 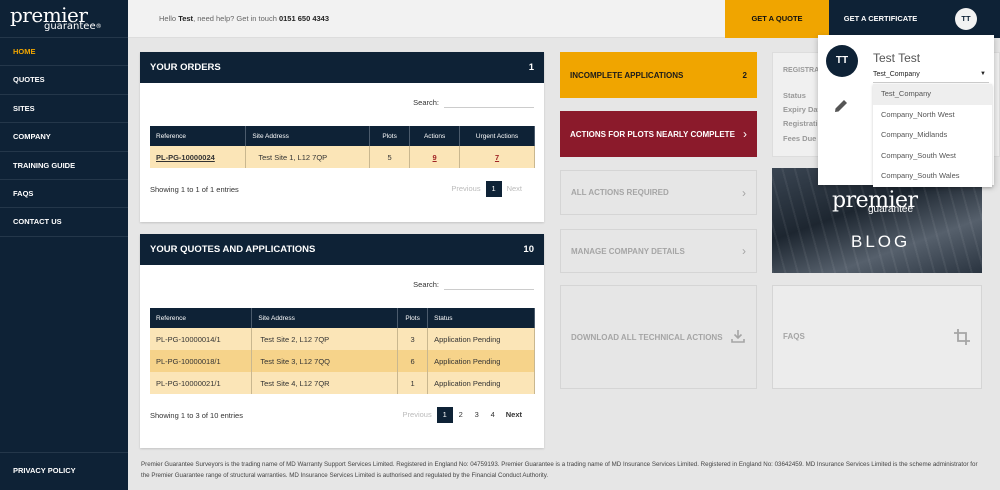 What do you see at coordinates (64, 222) in the screenshot?
I see `sidebar-item-contact-us: CONTACT US` at bounding box center [64, 222].